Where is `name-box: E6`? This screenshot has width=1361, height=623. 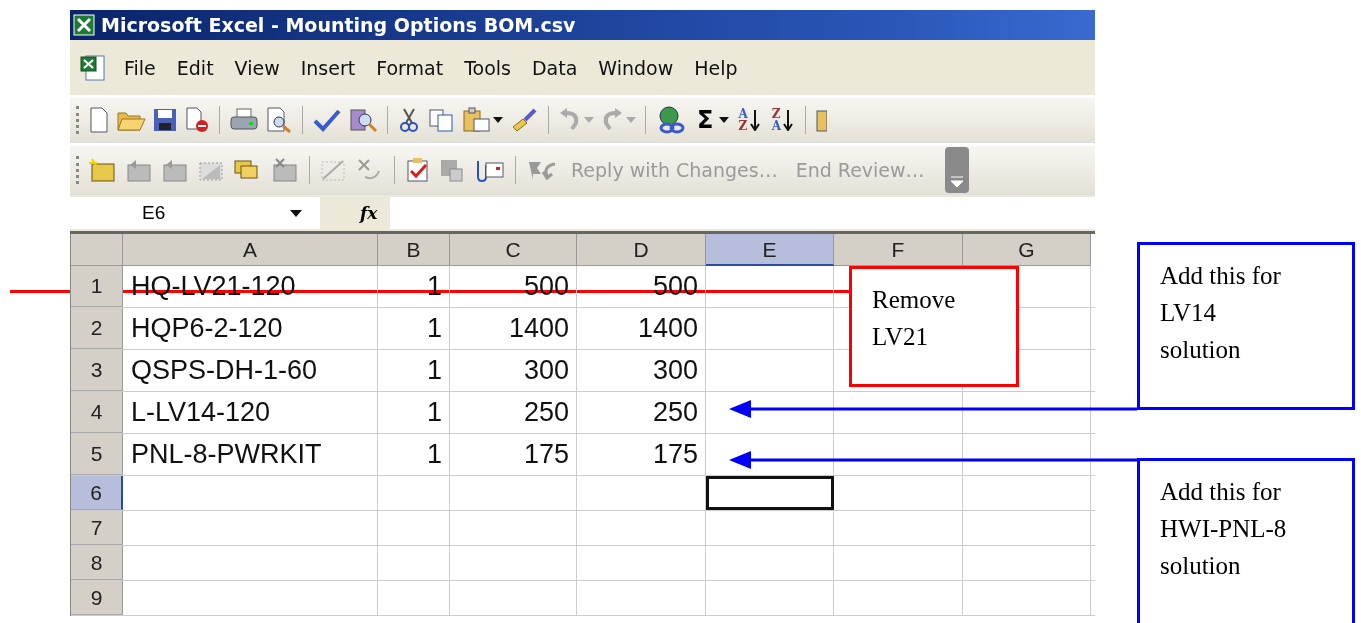 name-box: E6 is located at coordinates (195, 213).